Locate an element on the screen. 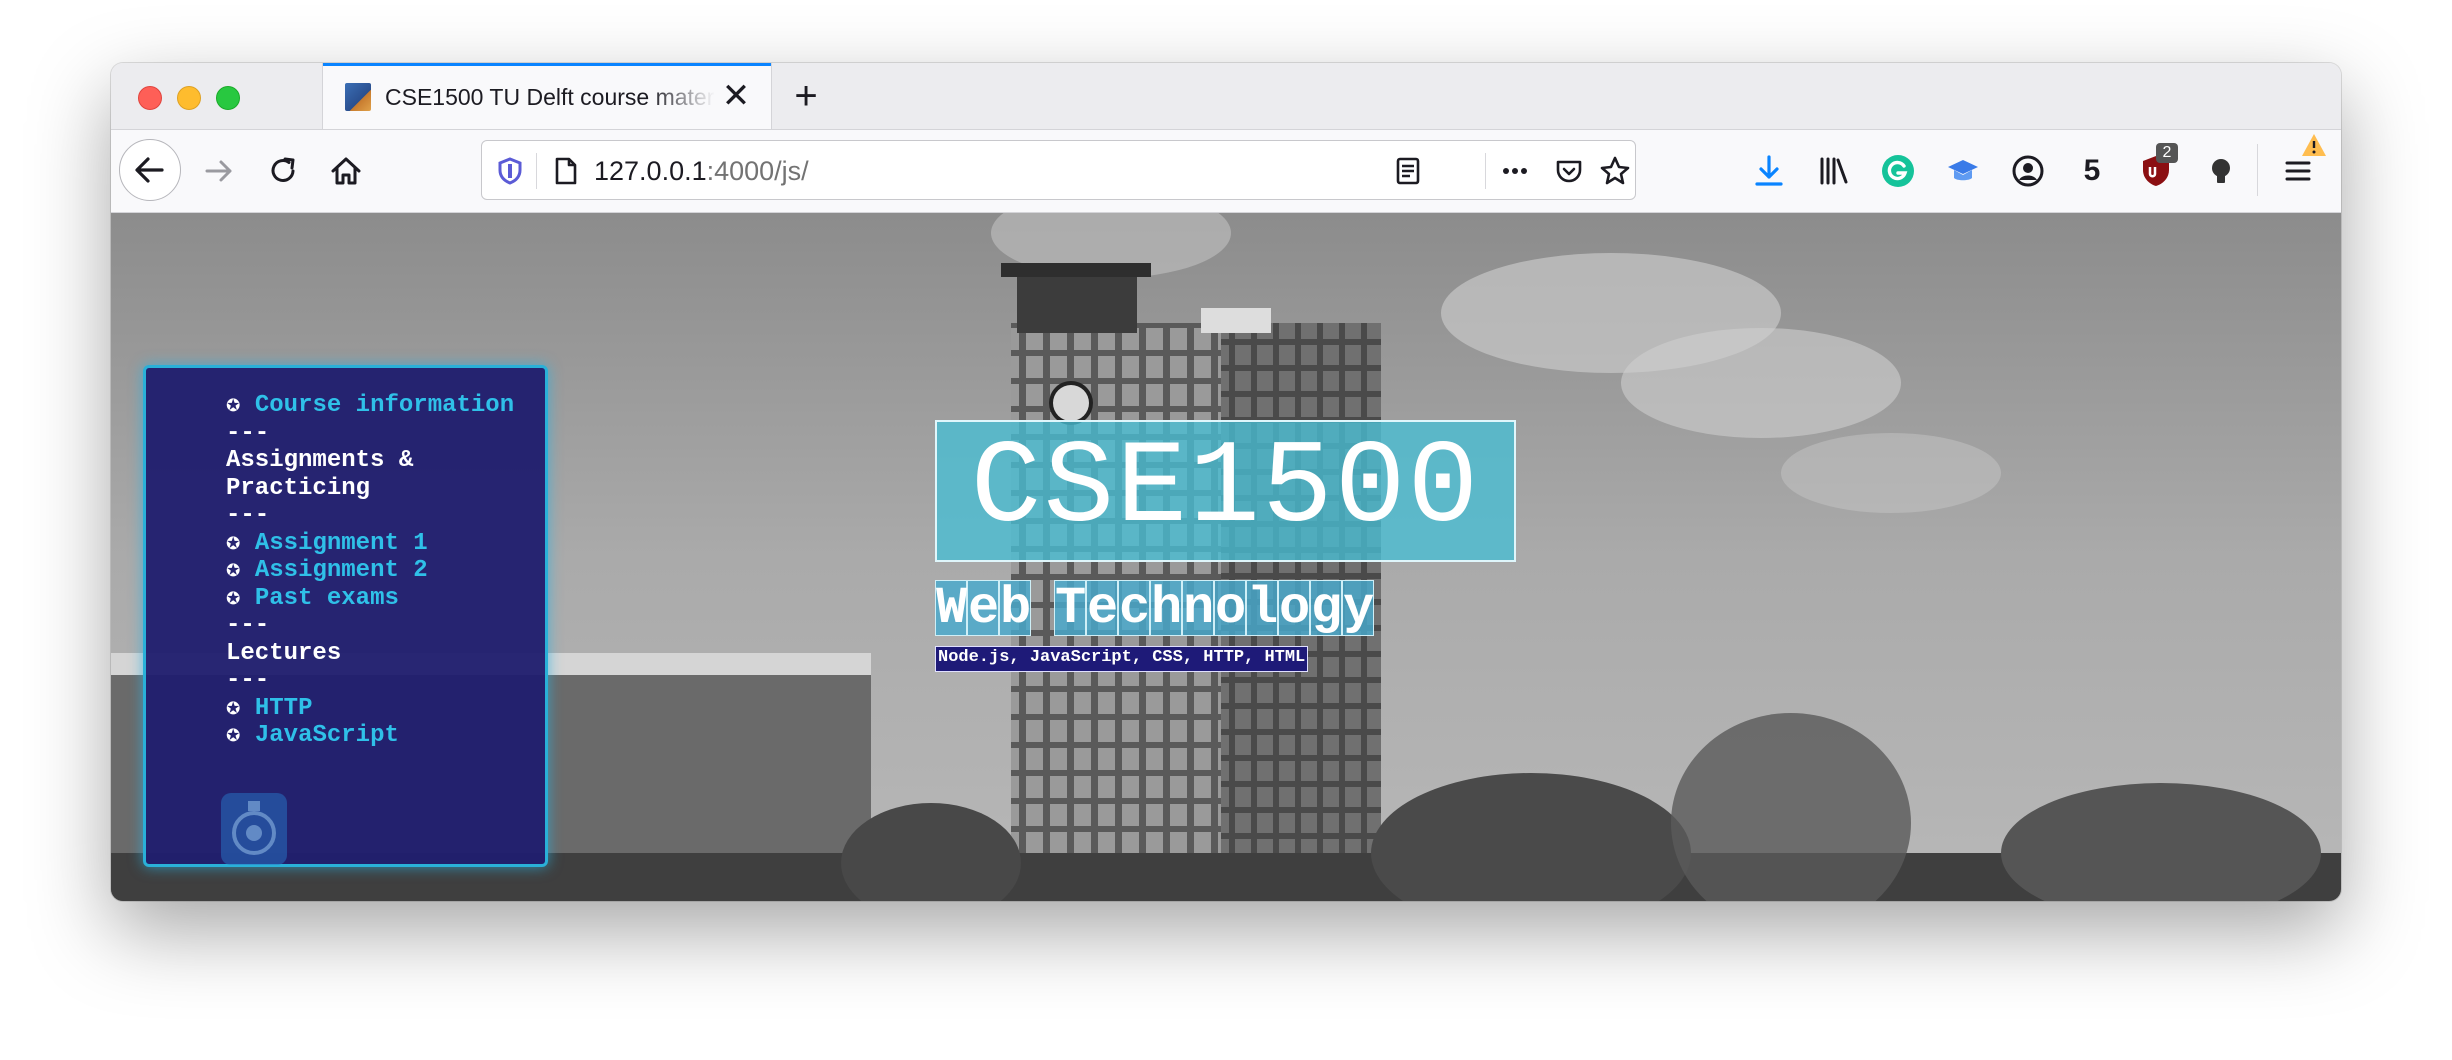 The height and width of the screenshot is (1060, 2452). grammarly-icon is located at coordinates (1898, 171).